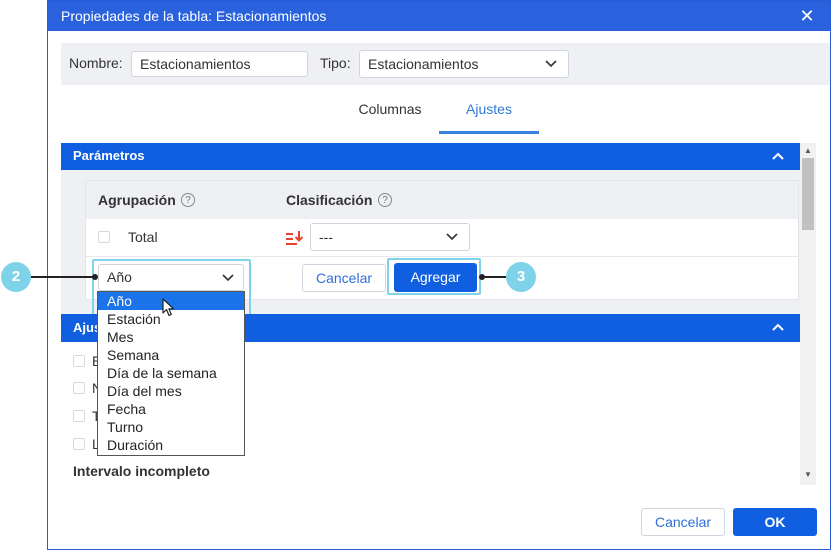 The height and width of the screenshot is (550, 831). What do you see at coordinates (171, 391) in the screenshot?
I see `dropdown-option: Día del mes` at bounding box center [171, 391].